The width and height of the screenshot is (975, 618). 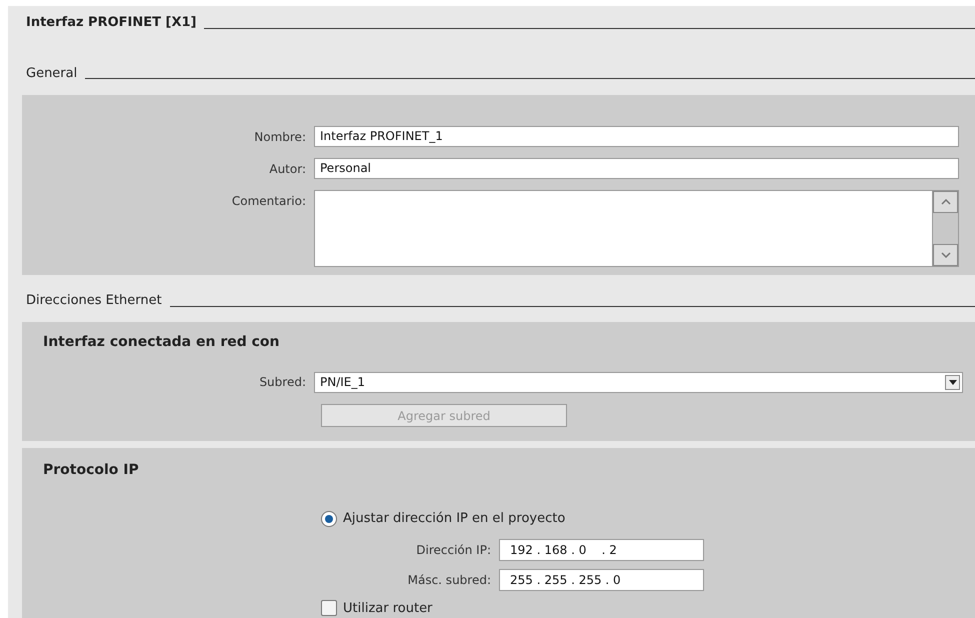 I want to click on ip-field: 192 . 168 . 0 . 2, so click(x=601, y=549).